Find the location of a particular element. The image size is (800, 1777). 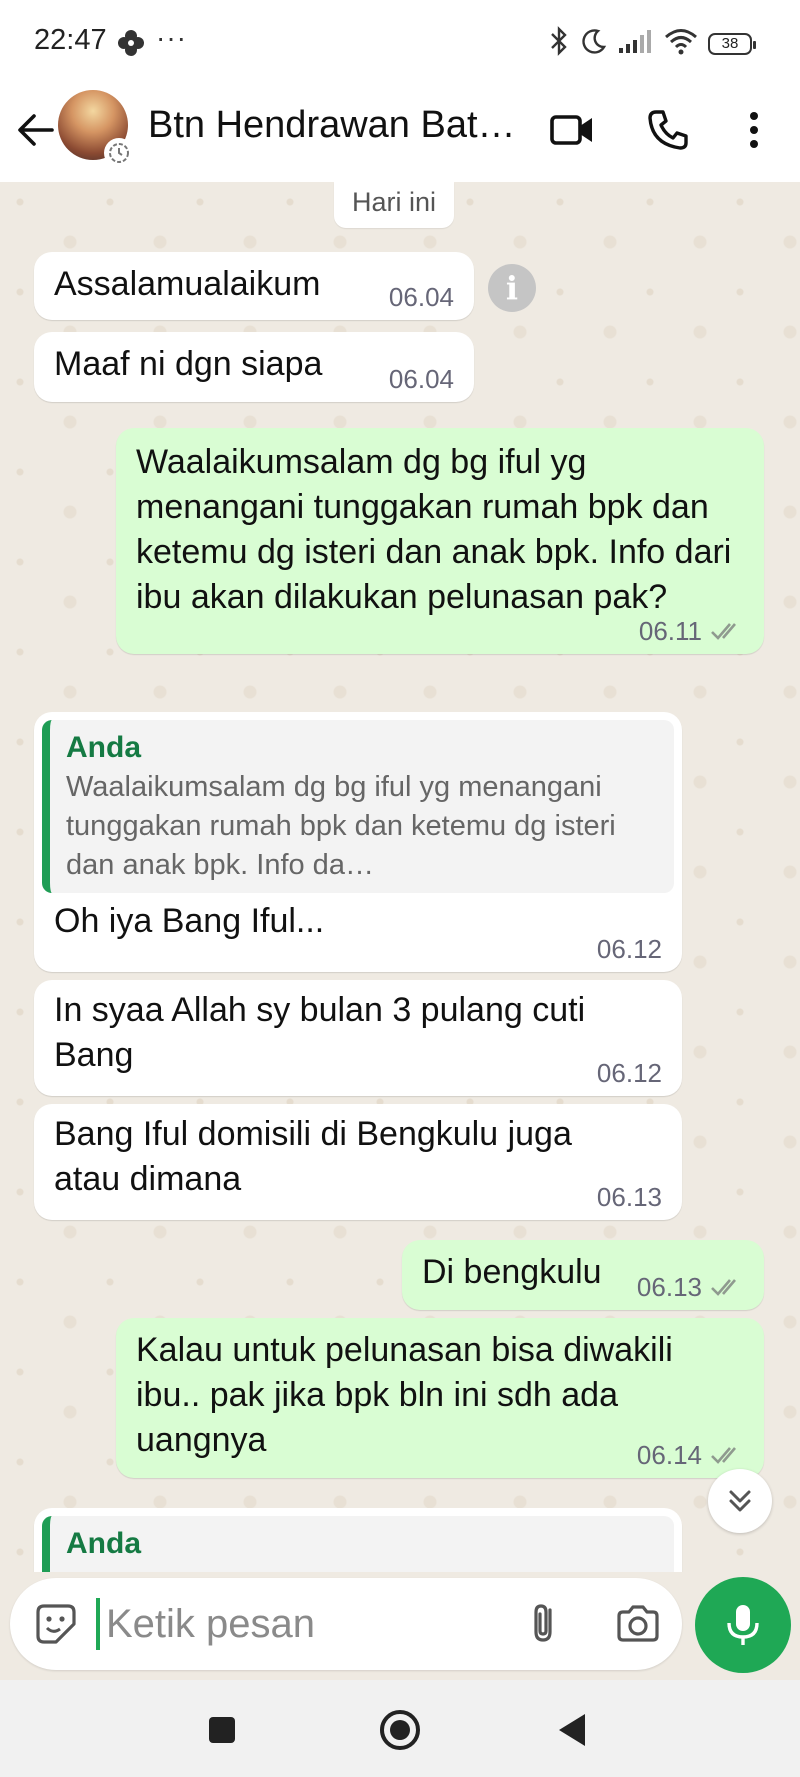

quoted-message: Anda is located at coordinates (358, 1544).